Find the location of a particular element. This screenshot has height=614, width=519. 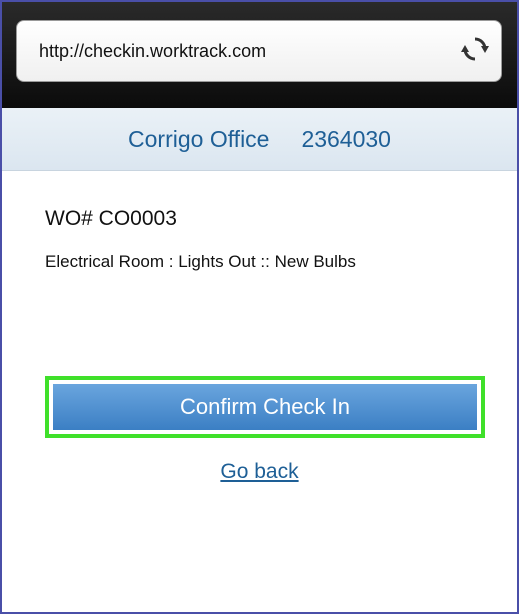

confirm-check-in-button: Confirm Check In is located at coordinates (265, 407).